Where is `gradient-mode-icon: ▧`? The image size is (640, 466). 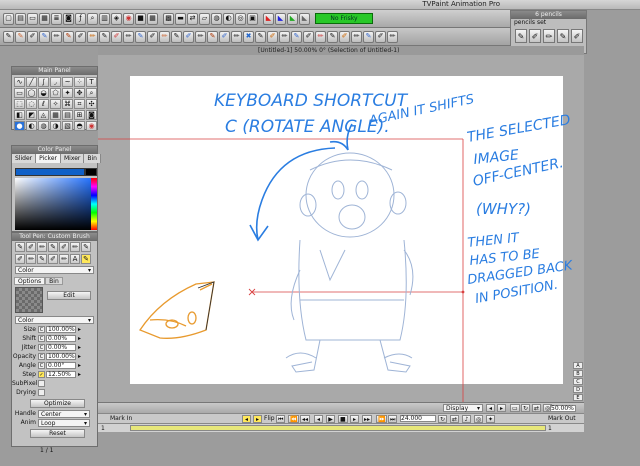 gradient-mode-icon: ▧ is located at coordinates (67, 126).